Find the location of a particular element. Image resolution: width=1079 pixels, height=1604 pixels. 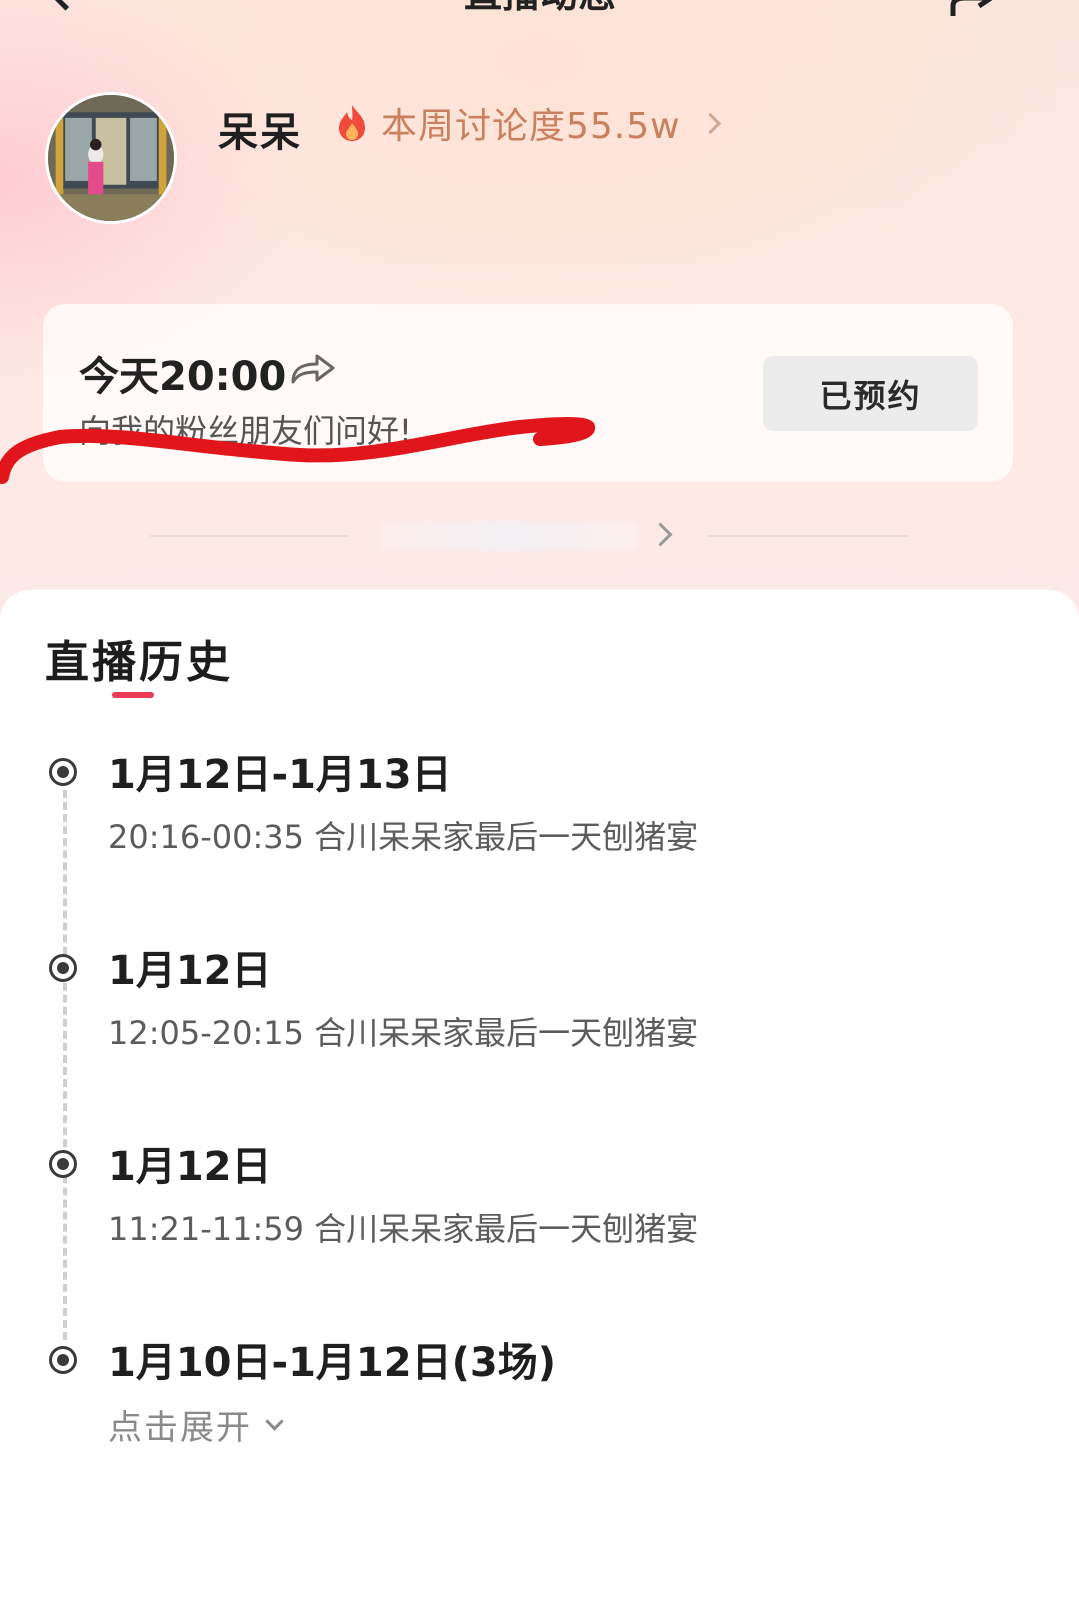

page-title: 直播动态 is located at coordinates (540, 7).